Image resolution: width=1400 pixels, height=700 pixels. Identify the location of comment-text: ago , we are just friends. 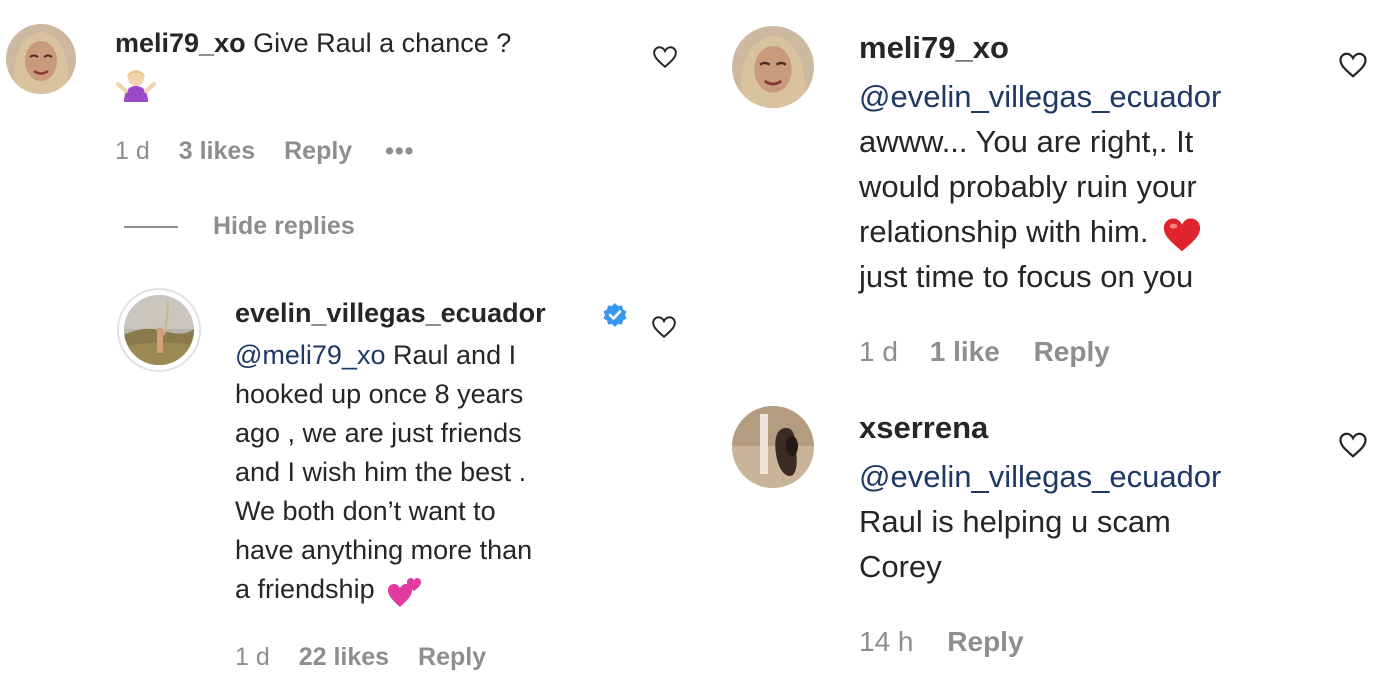
(378, 433).